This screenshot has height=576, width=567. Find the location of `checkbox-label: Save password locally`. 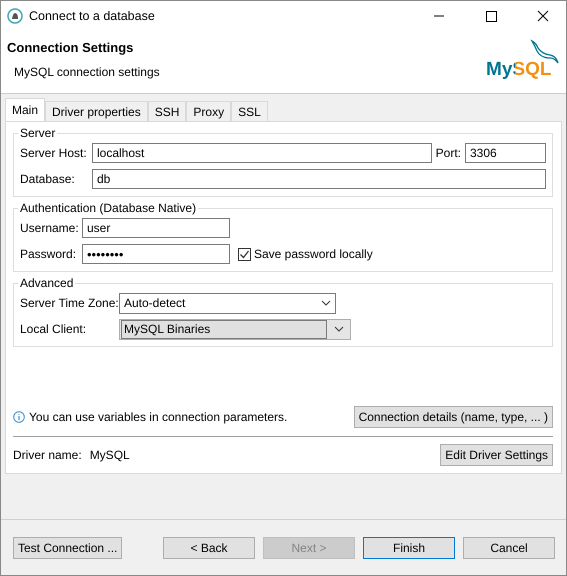

checkbox-label: Save password locally is located at coordinates (313, 254).